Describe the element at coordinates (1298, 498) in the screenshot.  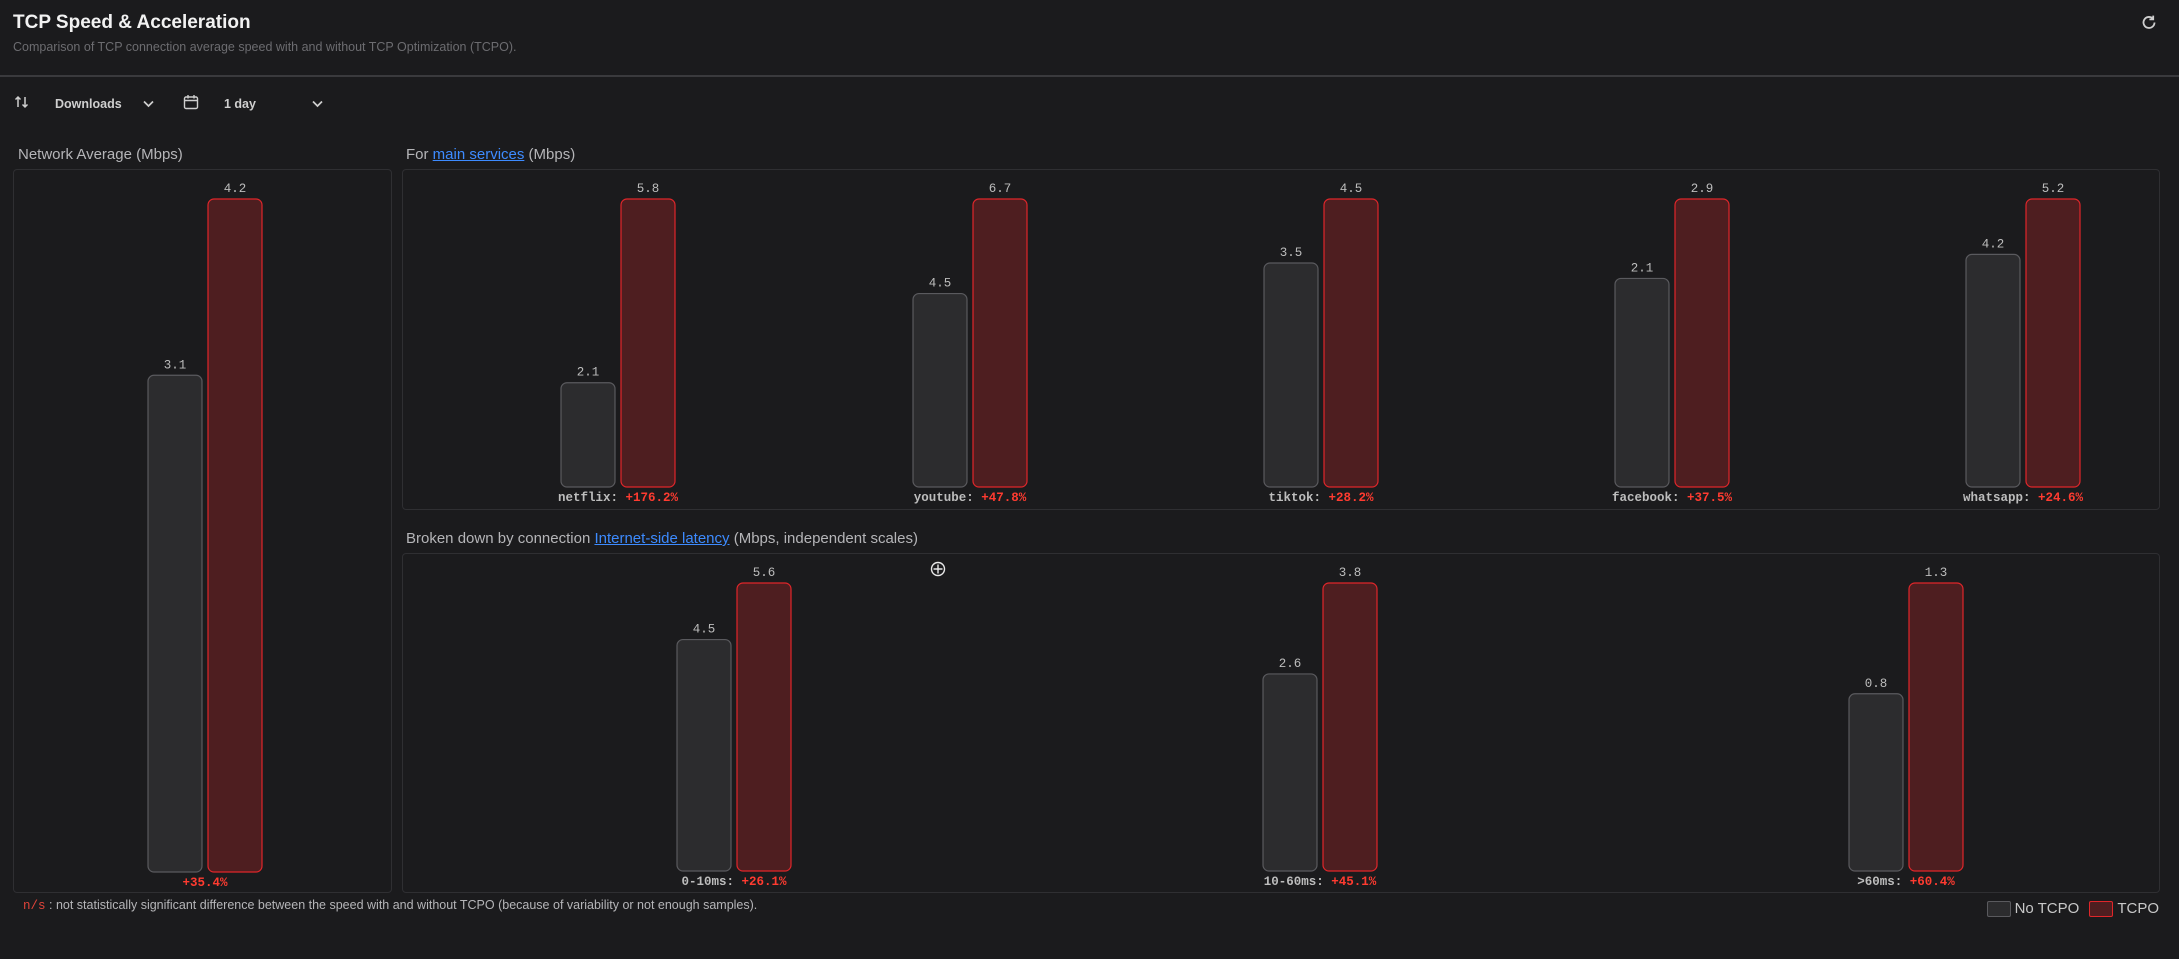
I see `category-name: tiktok:` at that location.